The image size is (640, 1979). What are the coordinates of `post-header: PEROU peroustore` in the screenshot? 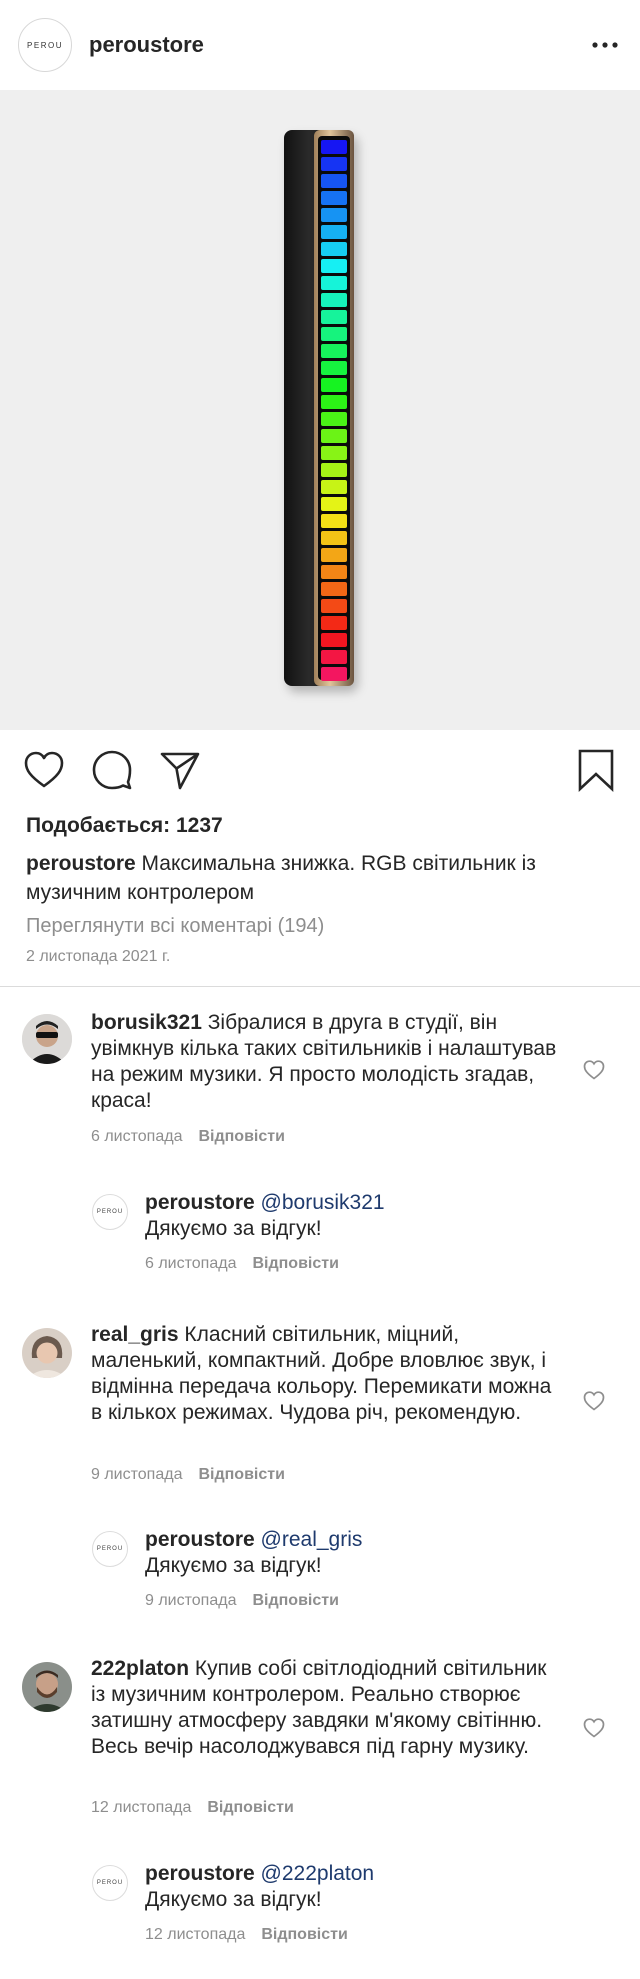 It's located at (320, 45).